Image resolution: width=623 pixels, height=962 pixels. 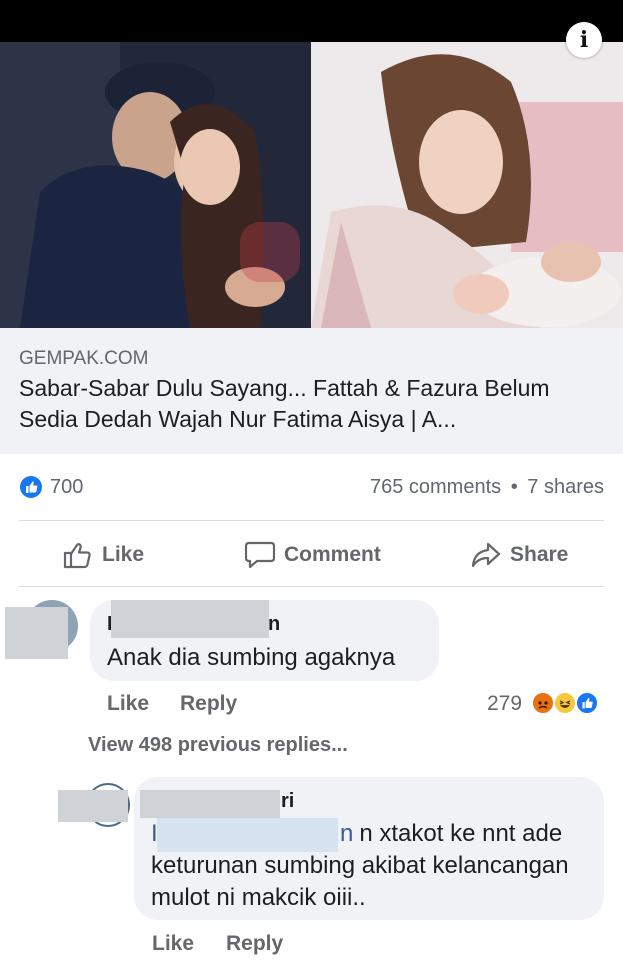 I want to click on redacted-mention, so click(x=247, y=835).